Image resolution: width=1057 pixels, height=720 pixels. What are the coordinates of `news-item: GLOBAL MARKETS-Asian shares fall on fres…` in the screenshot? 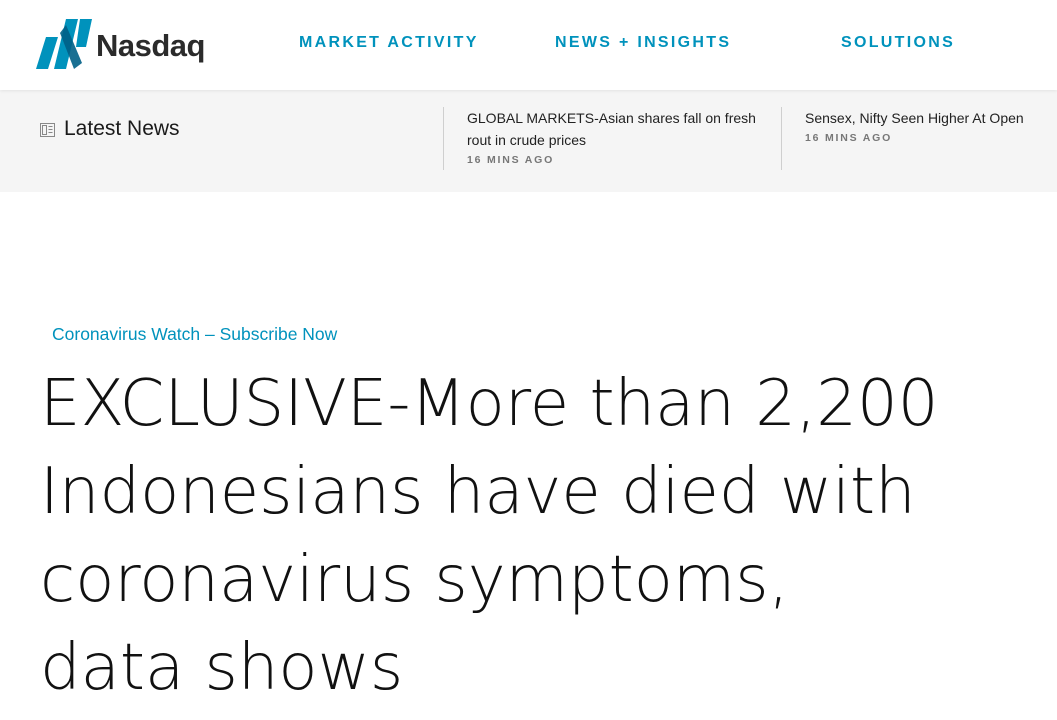 It's located at (611, 138).